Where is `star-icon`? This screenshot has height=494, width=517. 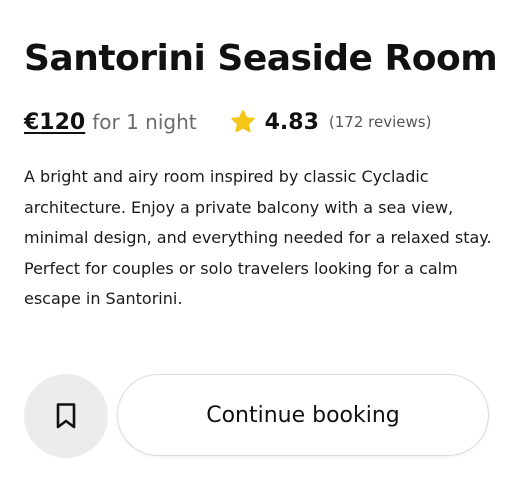 star-icon is located at coordinates (242, 121).